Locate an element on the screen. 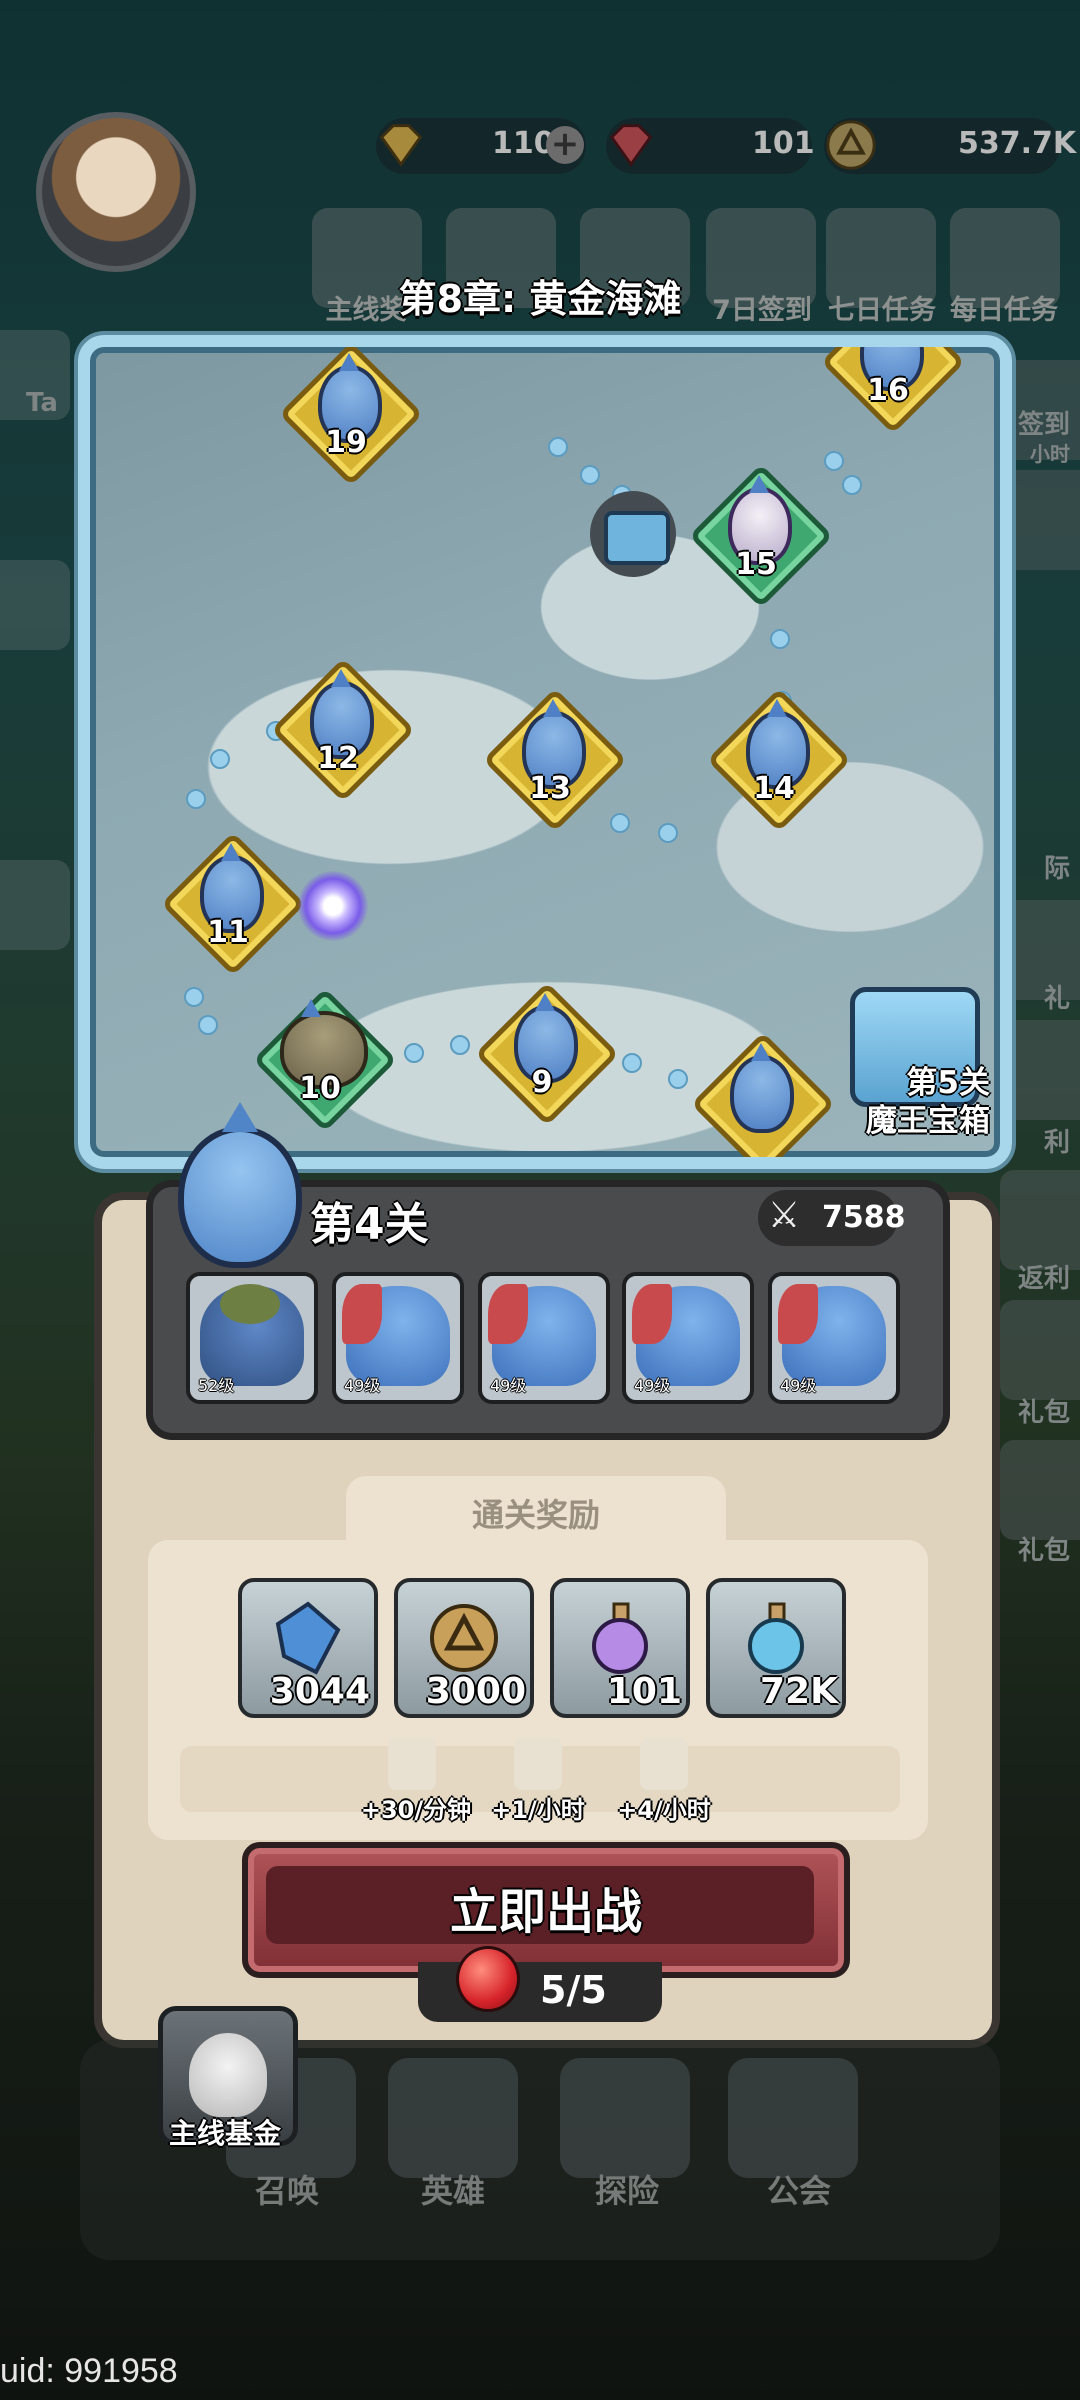 Image resolution: width=1080 pixels, height=2400 pixels. coin-icon is located at coordinates (464, 1638).